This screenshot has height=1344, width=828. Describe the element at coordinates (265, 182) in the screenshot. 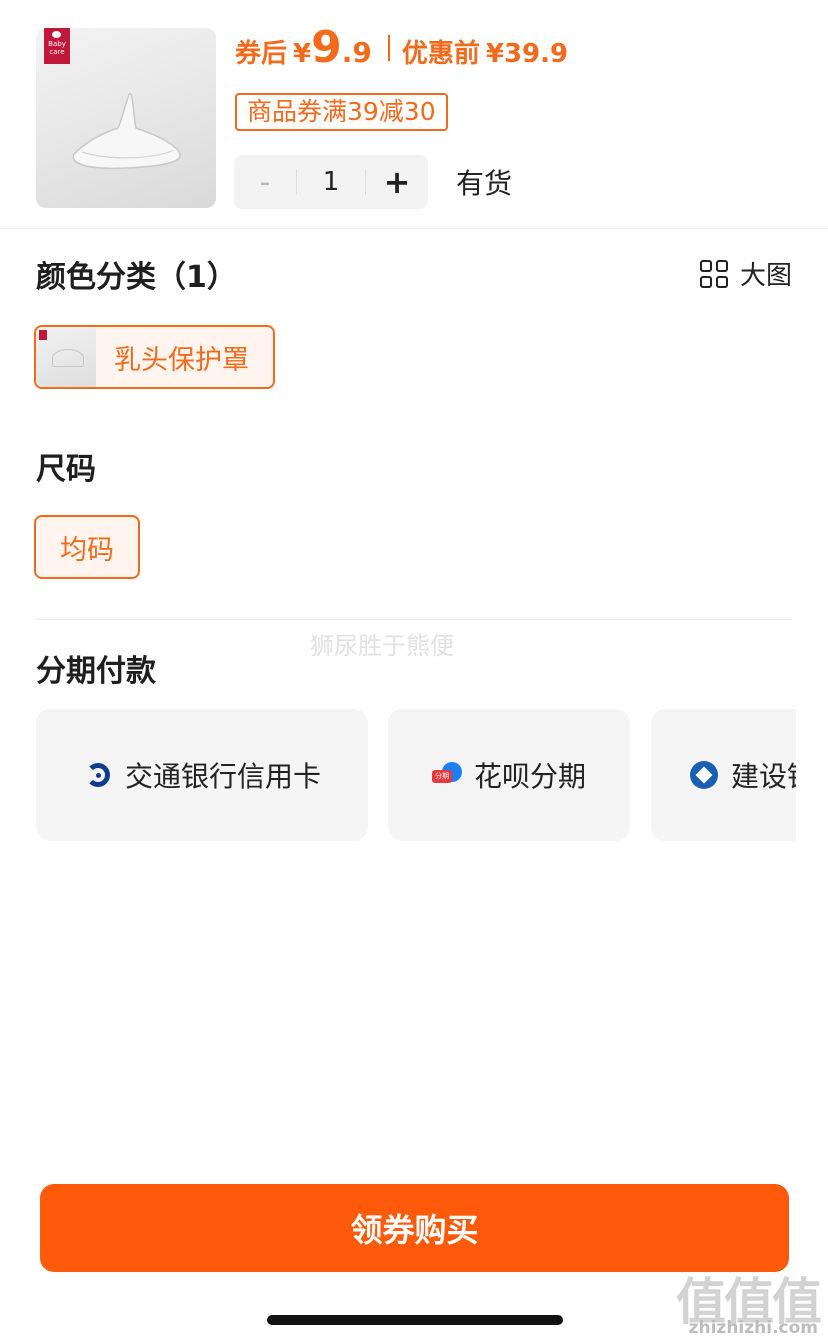

I see `decrement-button: -` at that location.